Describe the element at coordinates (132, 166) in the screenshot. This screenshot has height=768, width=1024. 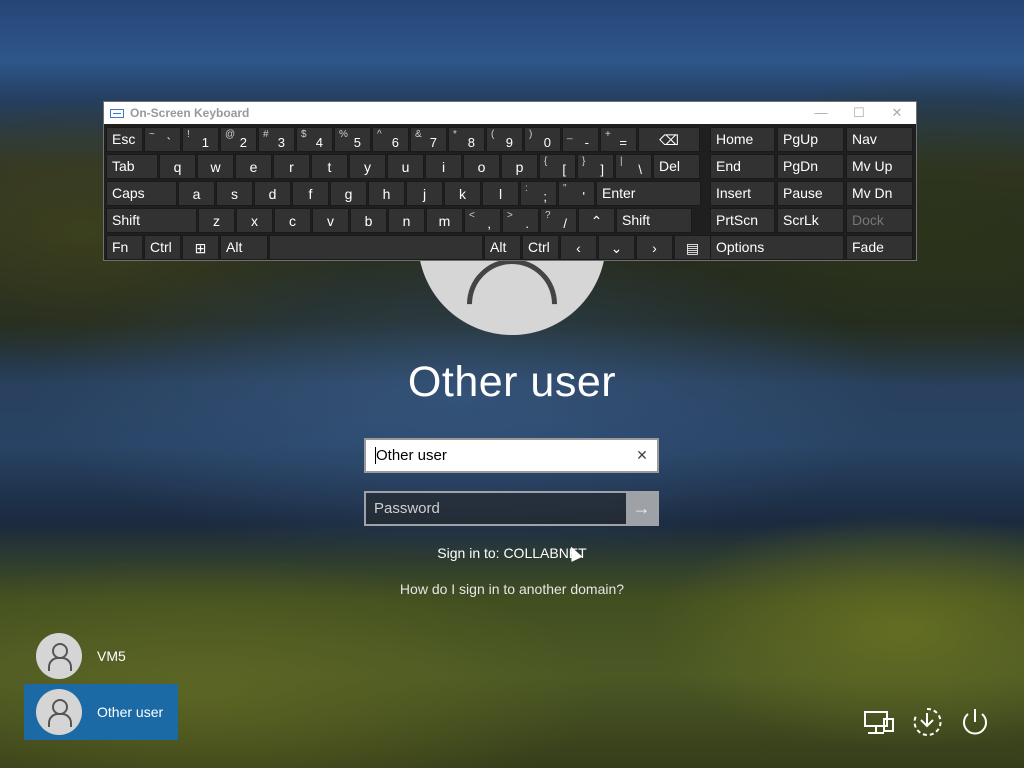
I see `osk-key: Tab` at that location.